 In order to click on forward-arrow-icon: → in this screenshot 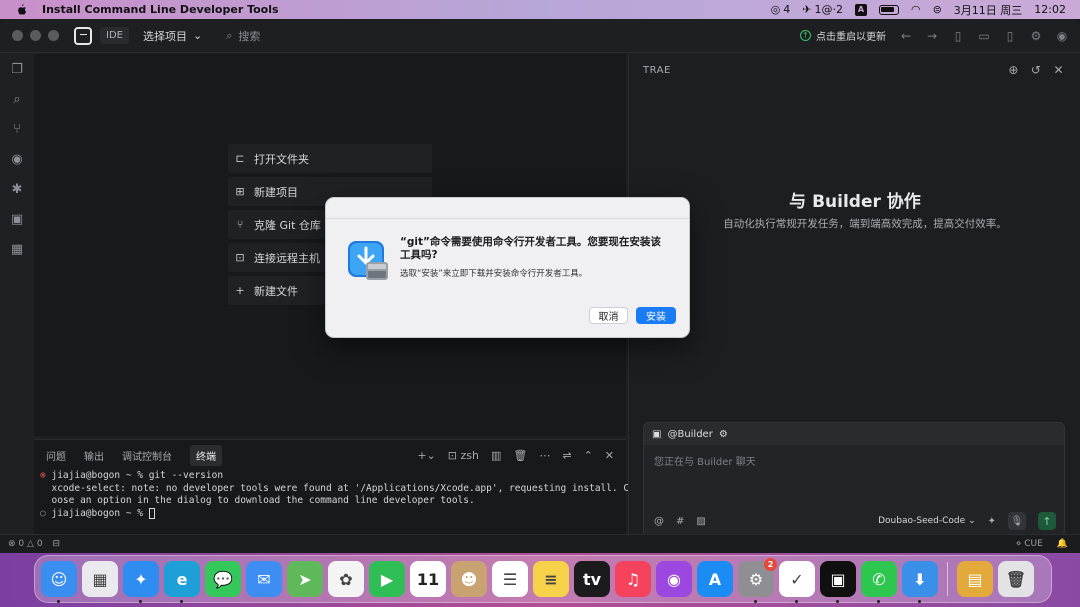, I will do `click(932, 36)`.